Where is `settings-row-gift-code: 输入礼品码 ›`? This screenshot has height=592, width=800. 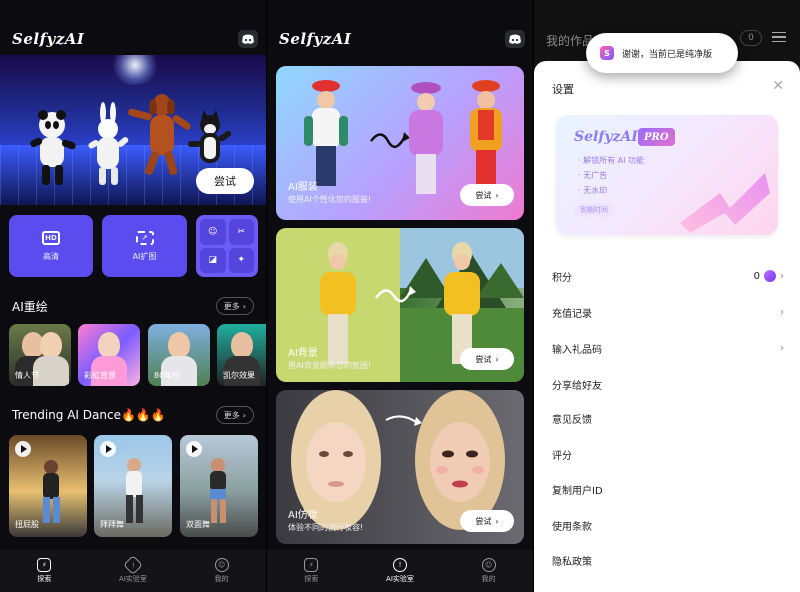 settings-row-gift-code: 输入礼品码 › is located at coordinates (668, 348).